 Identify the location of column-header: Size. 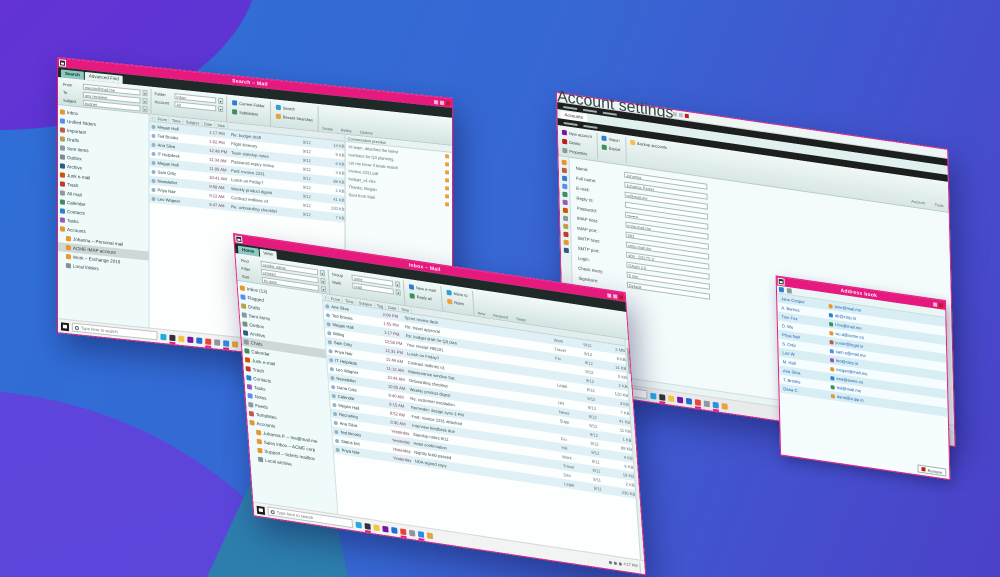
(221, 125).